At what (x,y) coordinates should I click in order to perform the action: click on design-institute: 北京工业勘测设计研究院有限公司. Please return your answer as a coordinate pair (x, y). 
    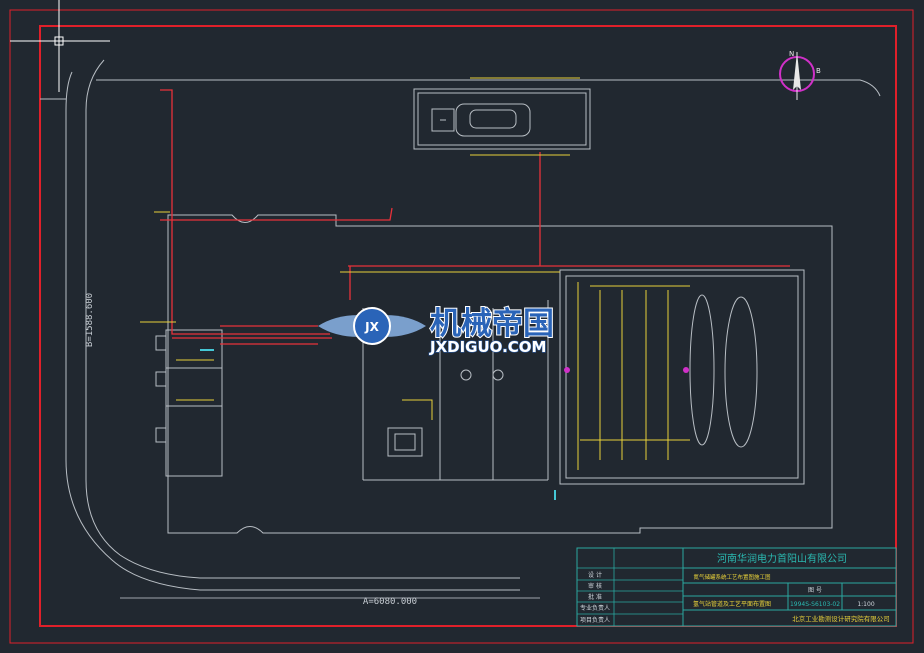
    Looking at the image, I should click on (841, 618).